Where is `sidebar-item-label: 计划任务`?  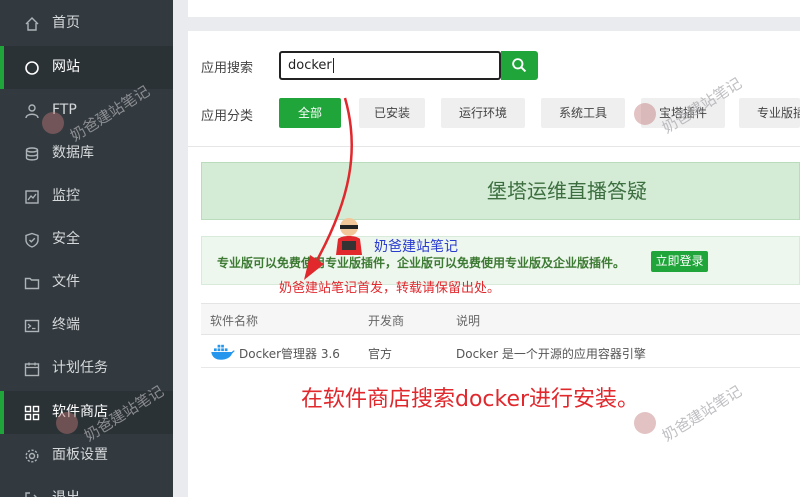 sidebar-item-label: 计划任务 is located at coordinates (80, 368).